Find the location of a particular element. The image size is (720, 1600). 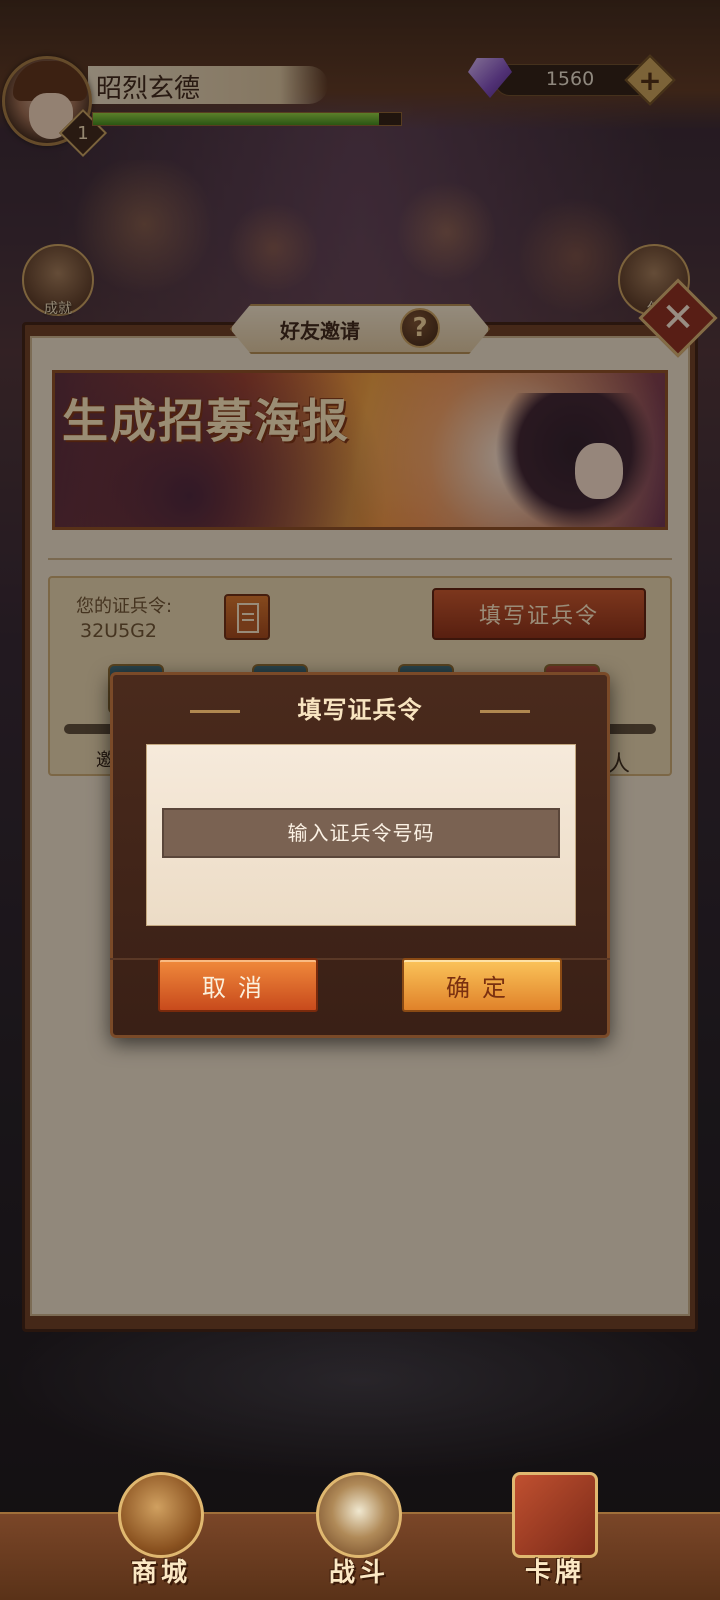

dialog-title: 填写证兵令 is located at coordinates (360, 710).